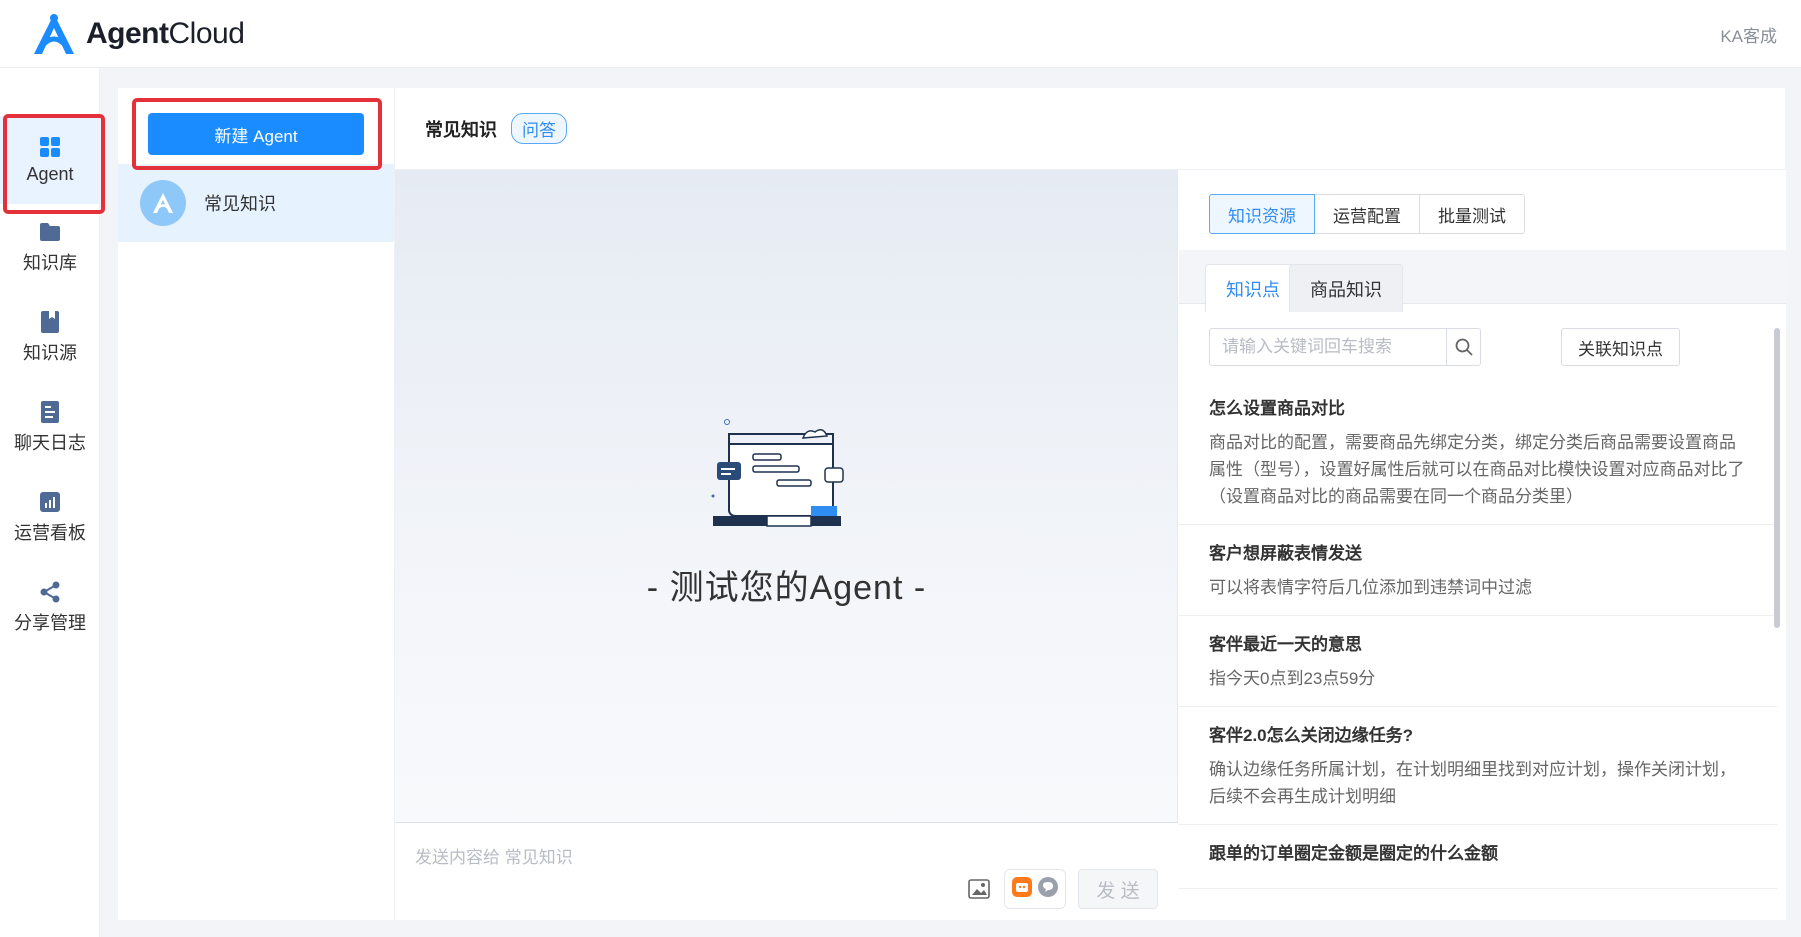 Image resolution: width=1801 pixels, height=937 pixels. Describe the element at coordinates (256, 134) in the screenshot. I see `new-agent-button: 新建 Agent` at that location.